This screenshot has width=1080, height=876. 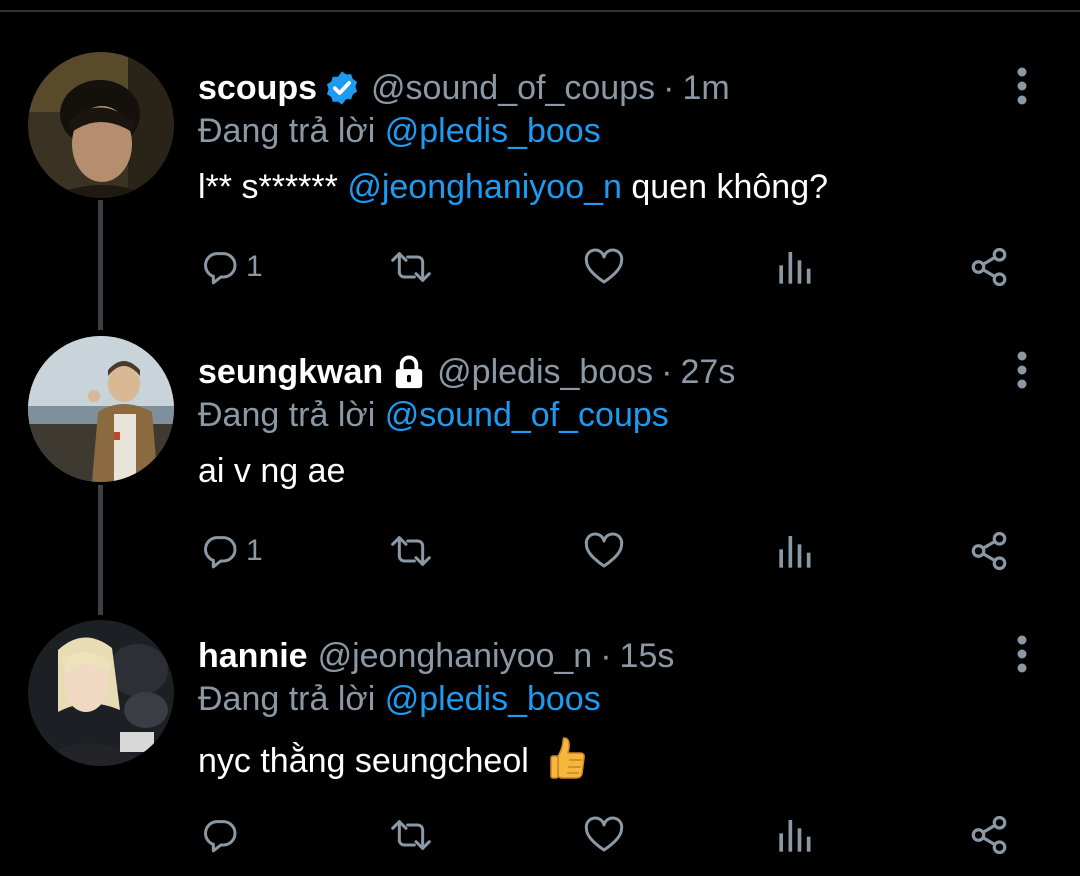 I want to click on replying-to-mention: @sound_of_coups, so click(x=527, y=415).